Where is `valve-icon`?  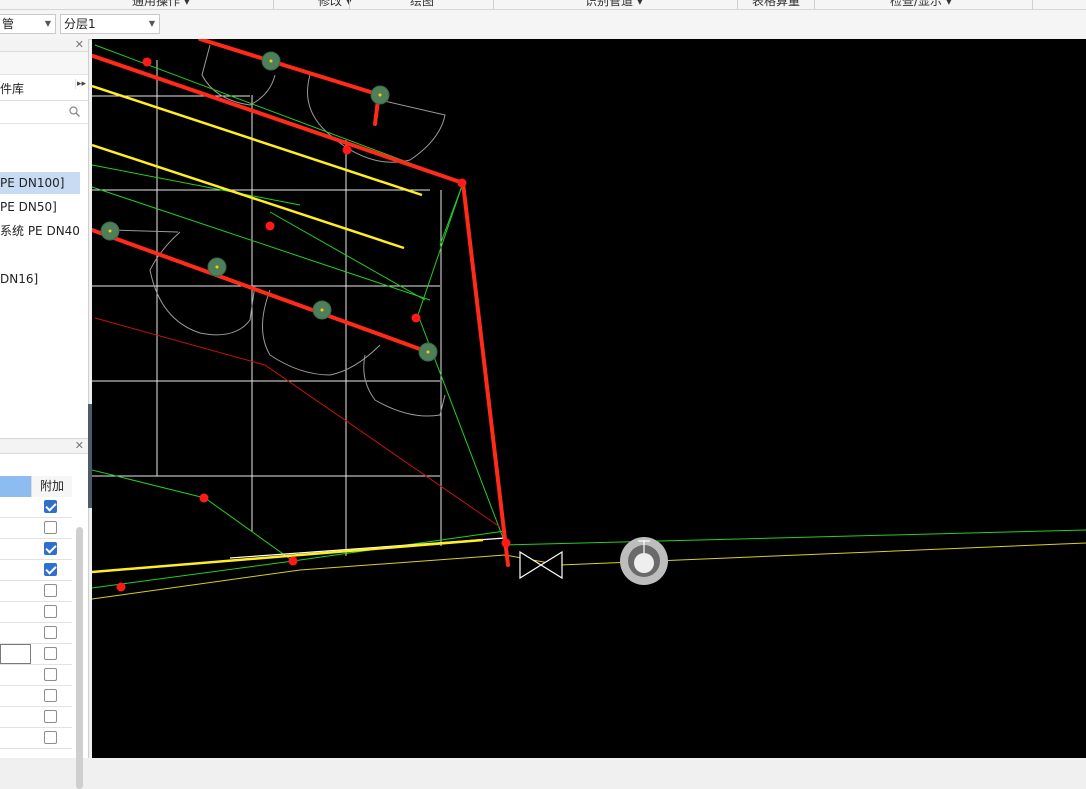 valve-icon is located at coordinates (541, 565).